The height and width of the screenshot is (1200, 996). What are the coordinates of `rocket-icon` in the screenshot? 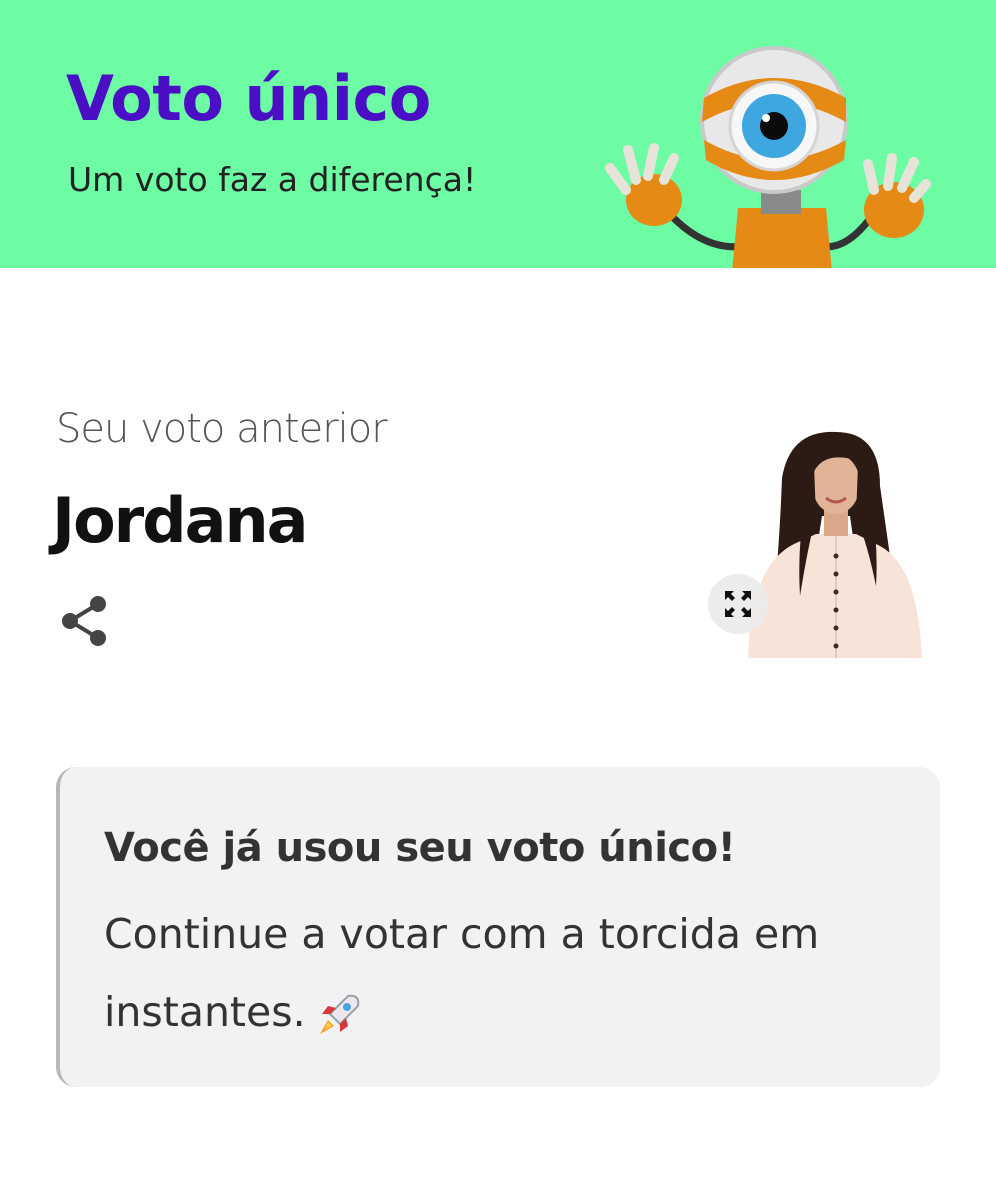 It's located at (339, 1014).